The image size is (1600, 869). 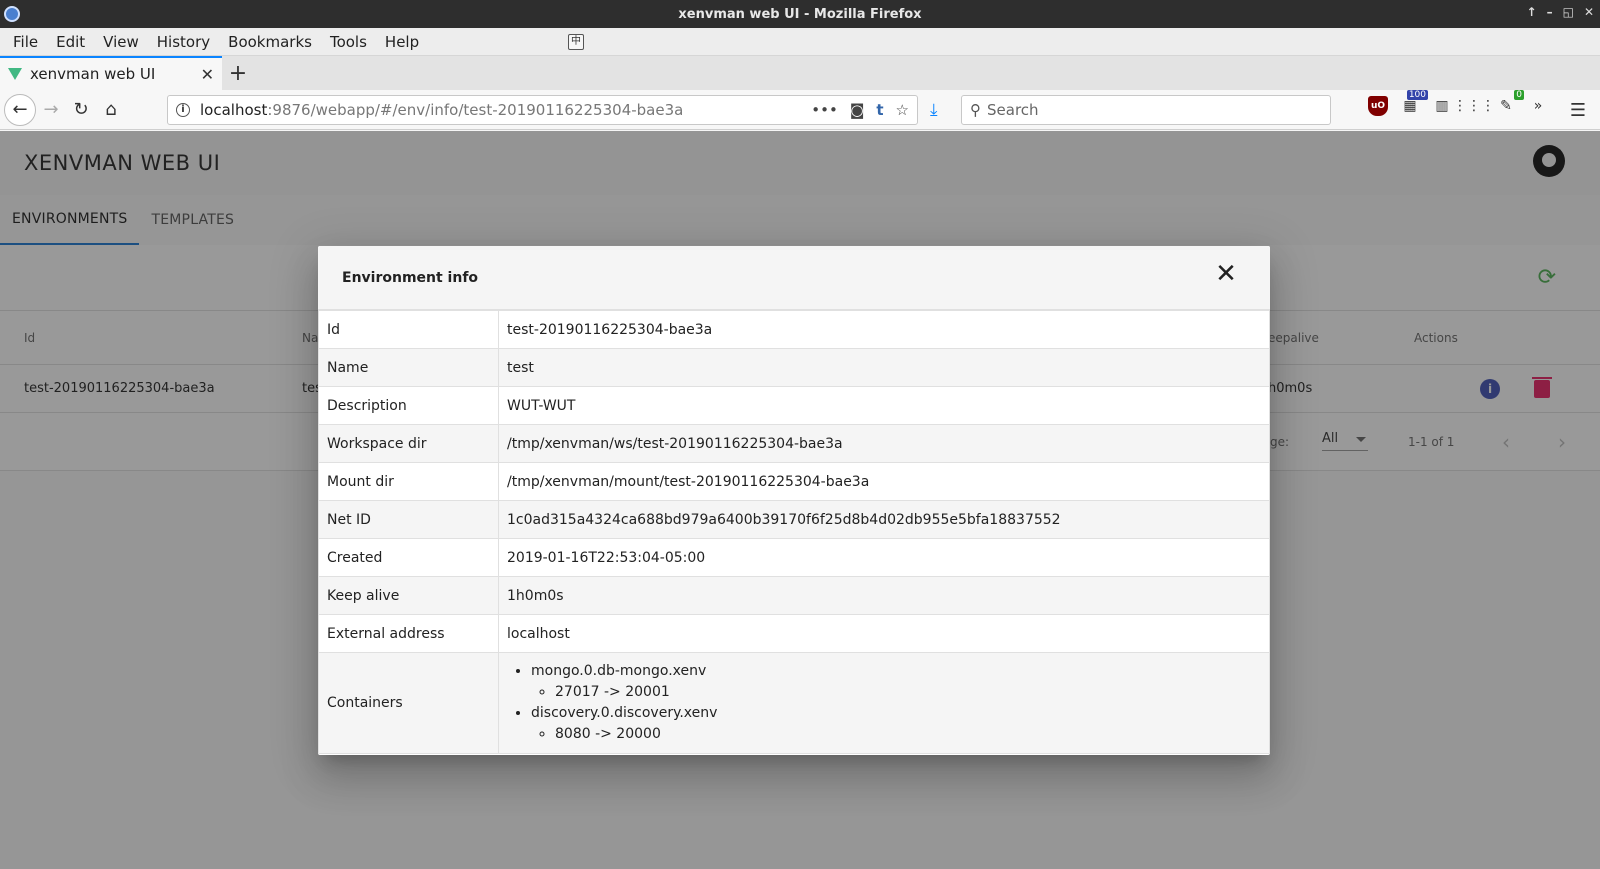 What do you see at coordinates (408, 519) in the screenshot?
I see `info-key: Net ID` at bounding box center [408, 519].